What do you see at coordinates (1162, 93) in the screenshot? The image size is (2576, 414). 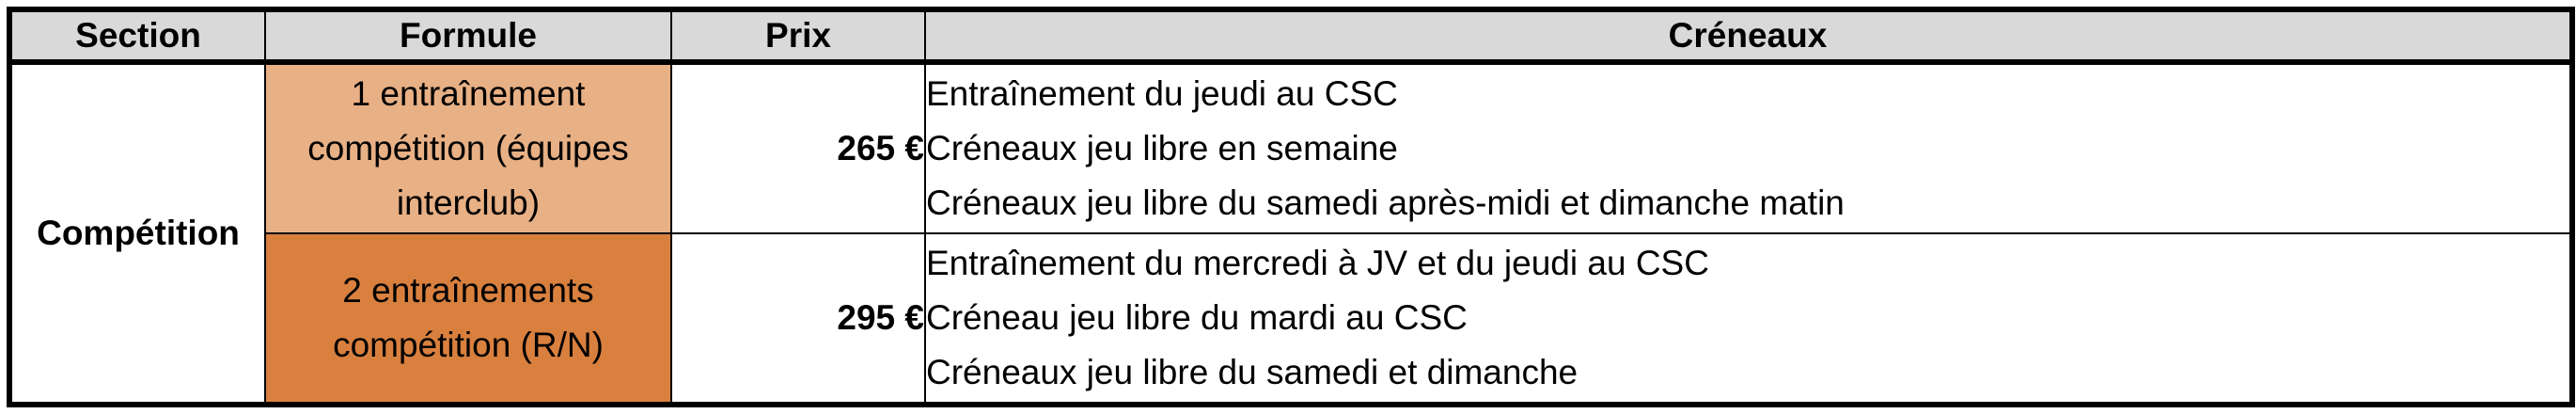 I see `creneau-line: Entraînement du jeudi au CSC` at bounding box center [1162, 93].